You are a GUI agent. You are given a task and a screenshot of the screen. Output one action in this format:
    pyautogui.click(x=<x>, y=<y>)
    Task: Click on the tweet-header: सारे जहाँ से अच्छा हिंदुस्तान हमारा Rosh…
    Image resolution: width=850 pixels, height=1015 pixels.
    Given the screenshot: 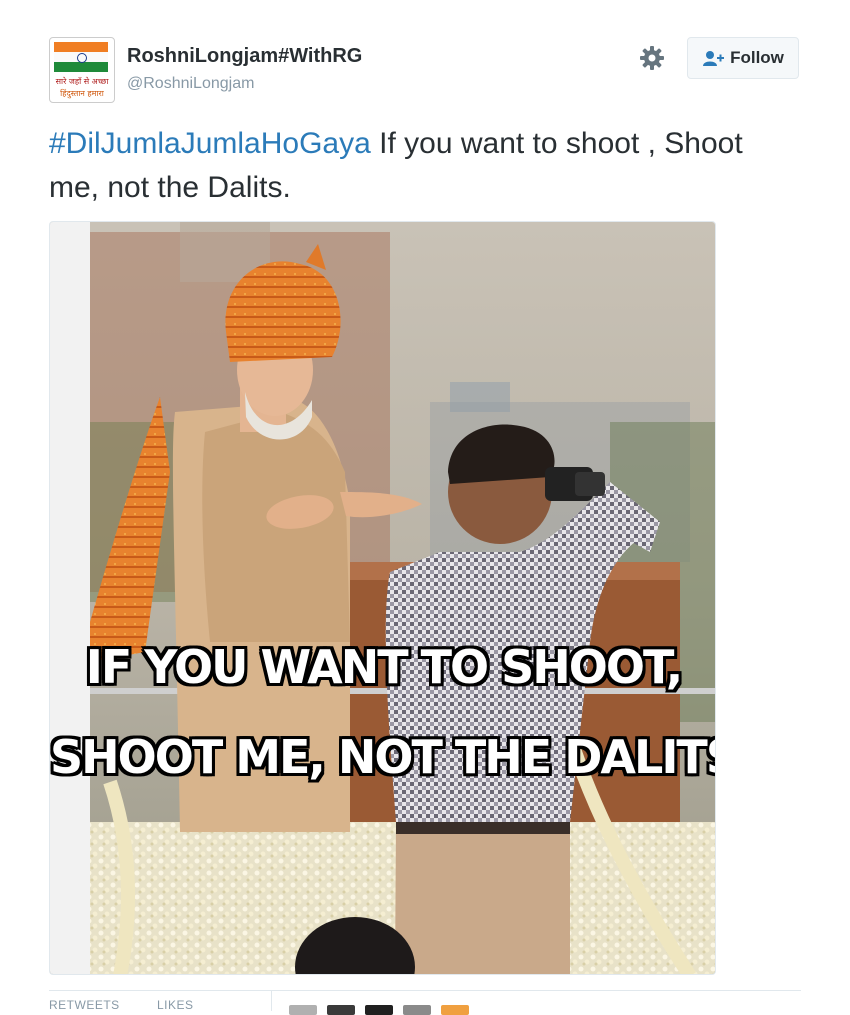 What is the action you would take?
    pyautogui.click(x=425, y=70)
    